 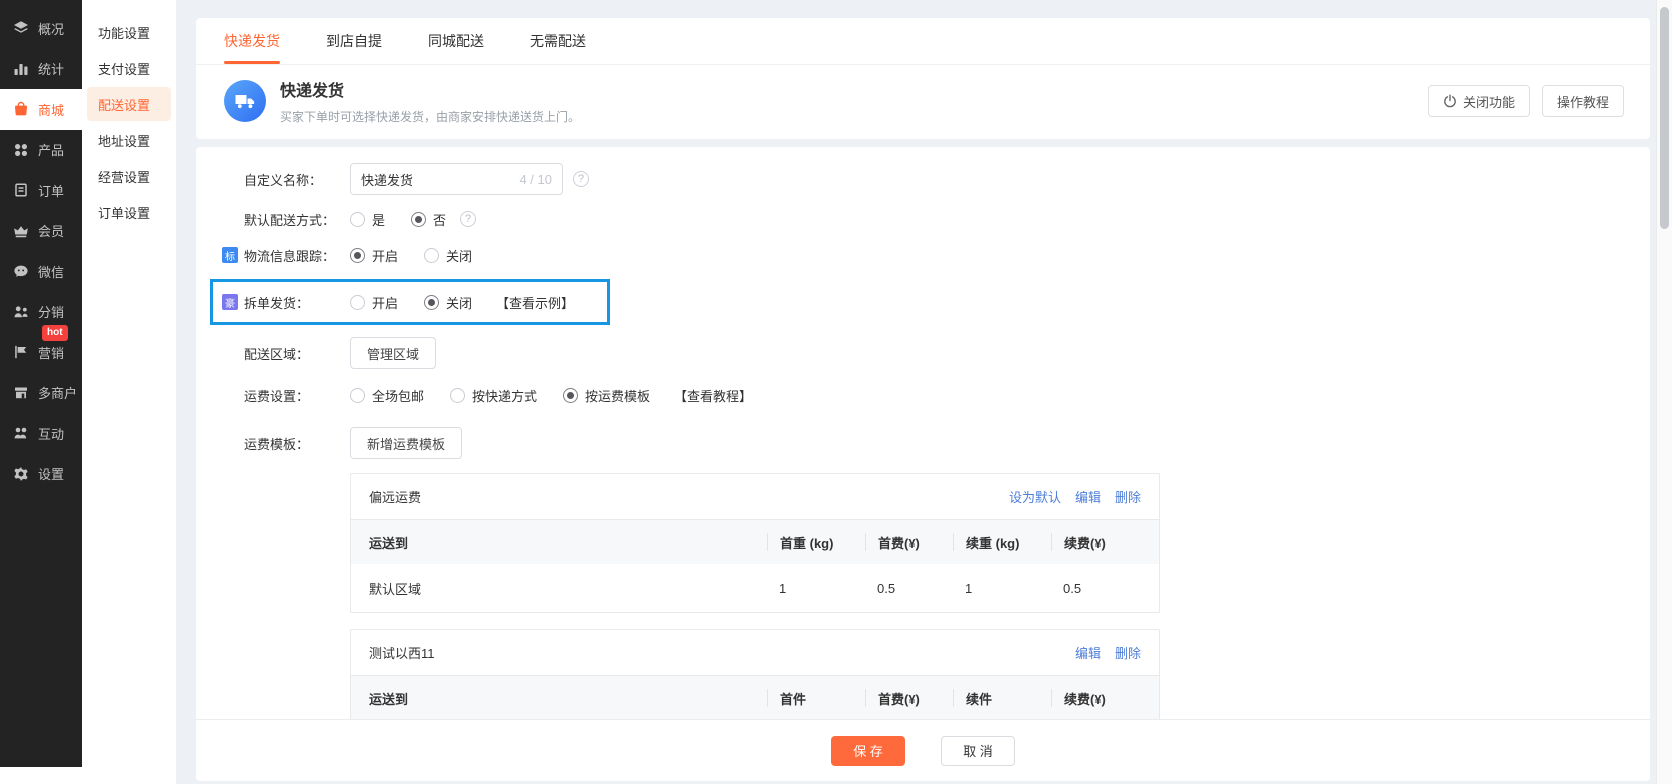 What do you see at coordinates (230, 302) in the screenshot?
I see `premium-edition-tag-icon: 豪` at bounding box center [230, 302].